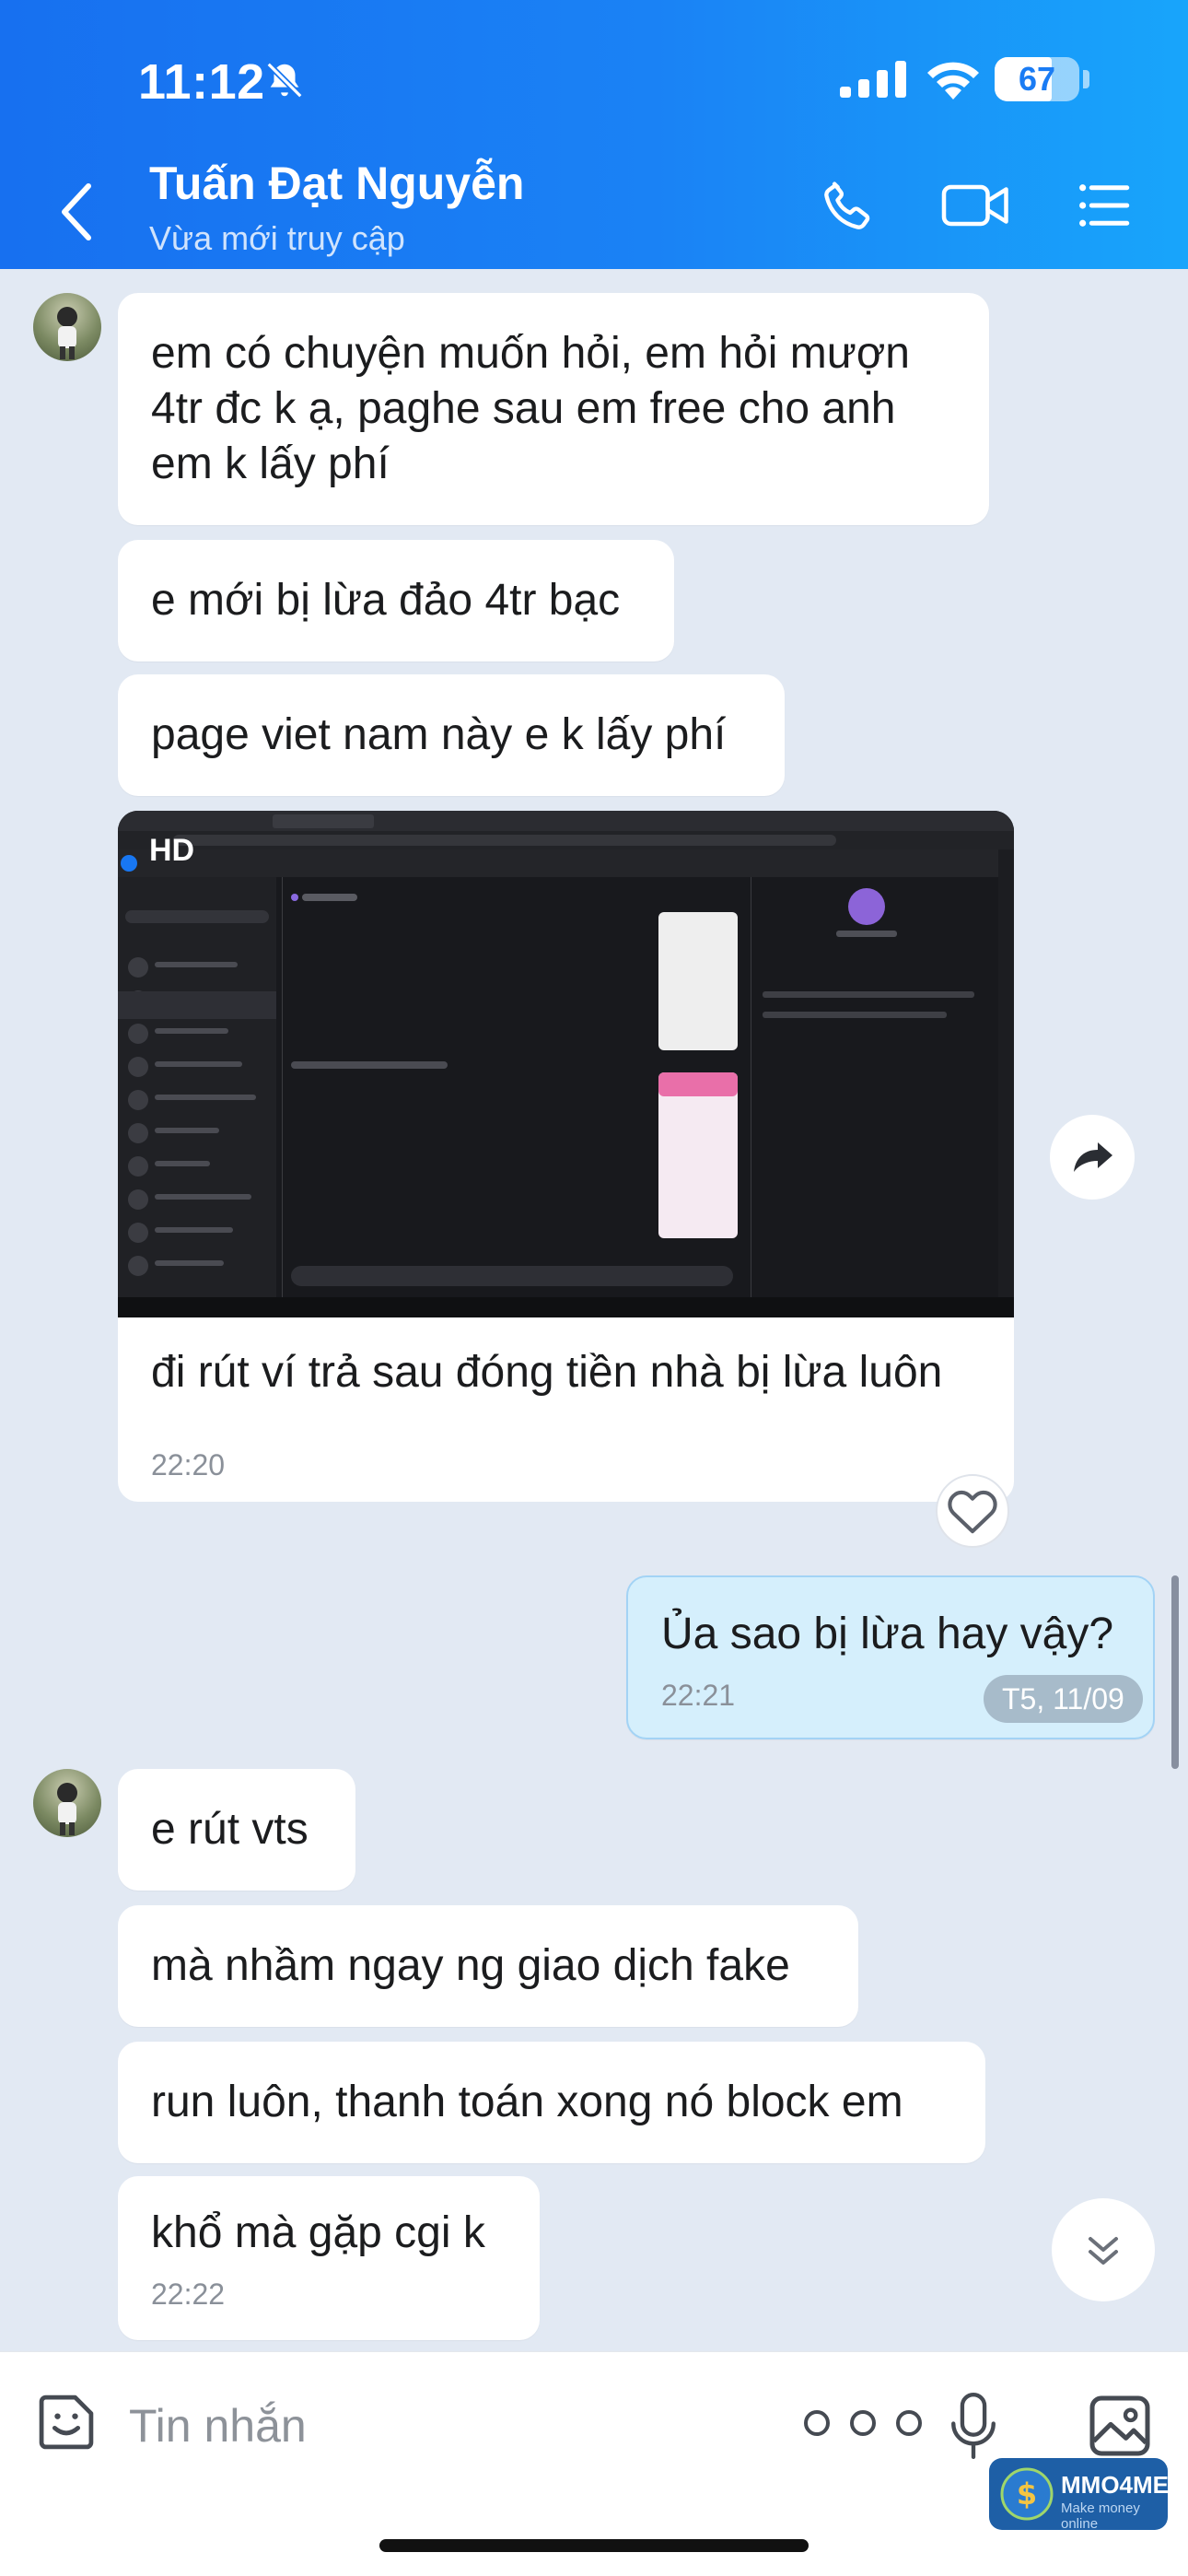  I want to click on react-heart-button, so click(973, 1511).